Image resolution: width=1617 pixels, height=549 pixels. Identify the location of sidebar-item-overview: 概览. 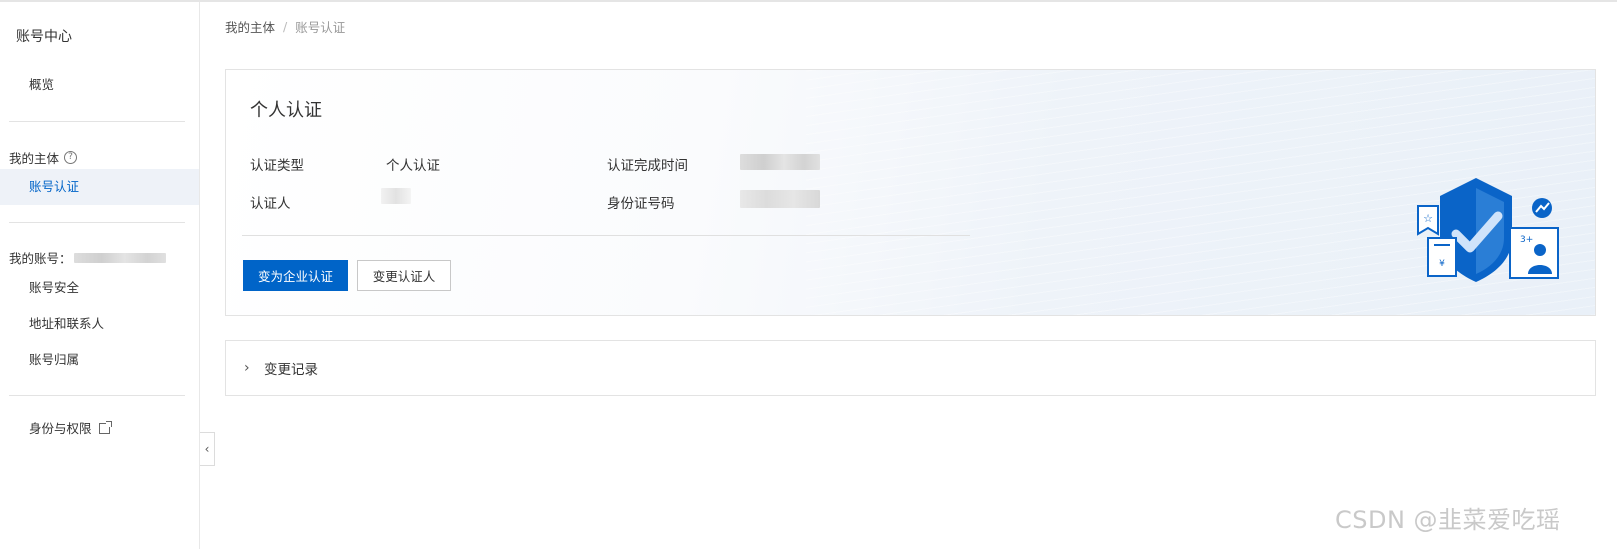
(99, 85).